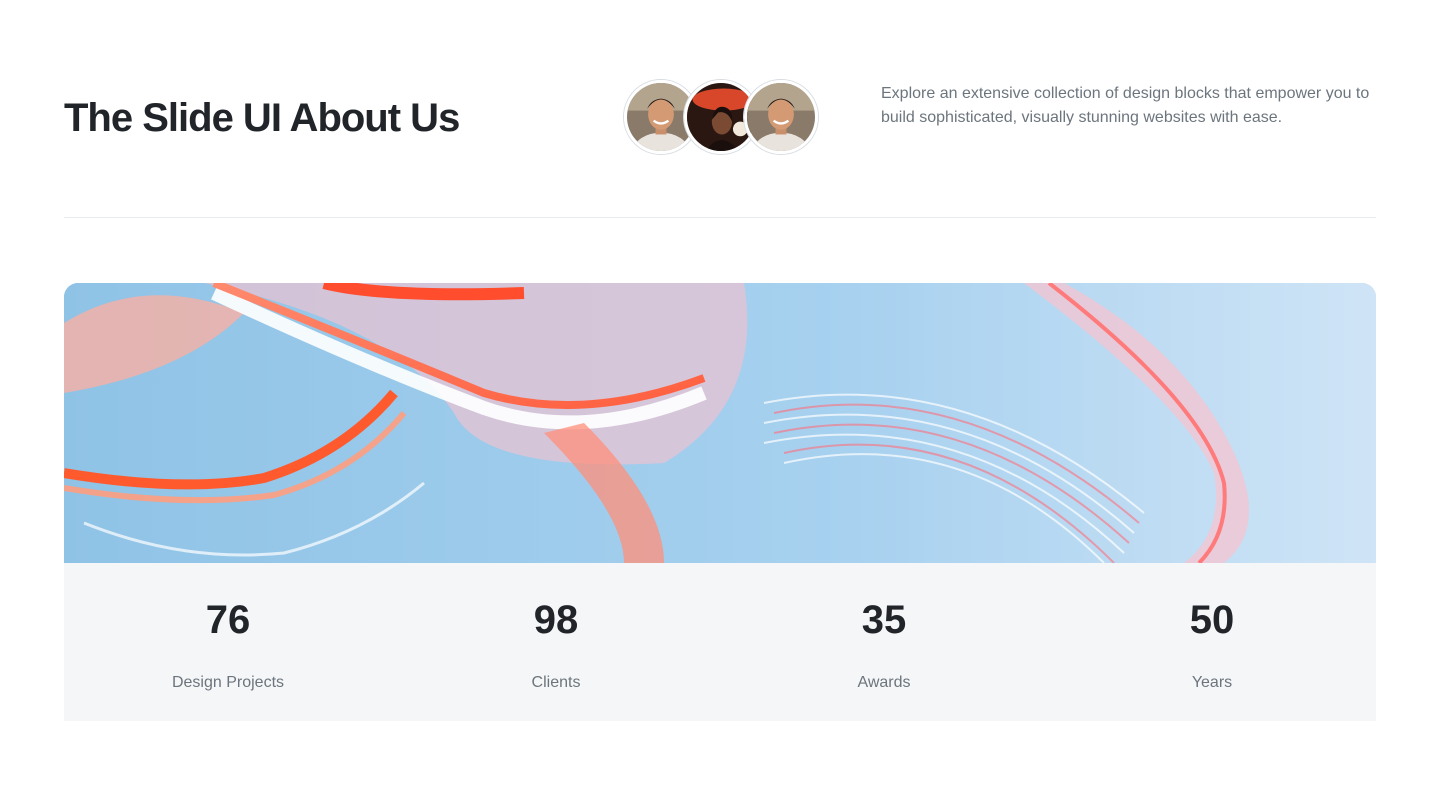  Describe the element at coordinates (1212, 682) in the screenshot. I see `stat-label: Years` at that location.